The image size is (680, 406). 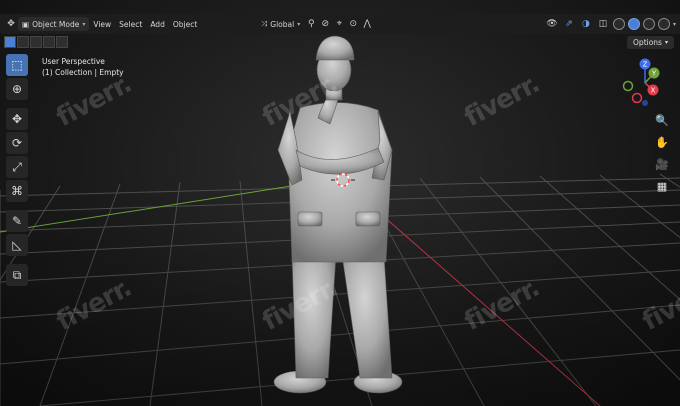 I want to click on zoom-icon: 🔍, so click(x=662, y=120).